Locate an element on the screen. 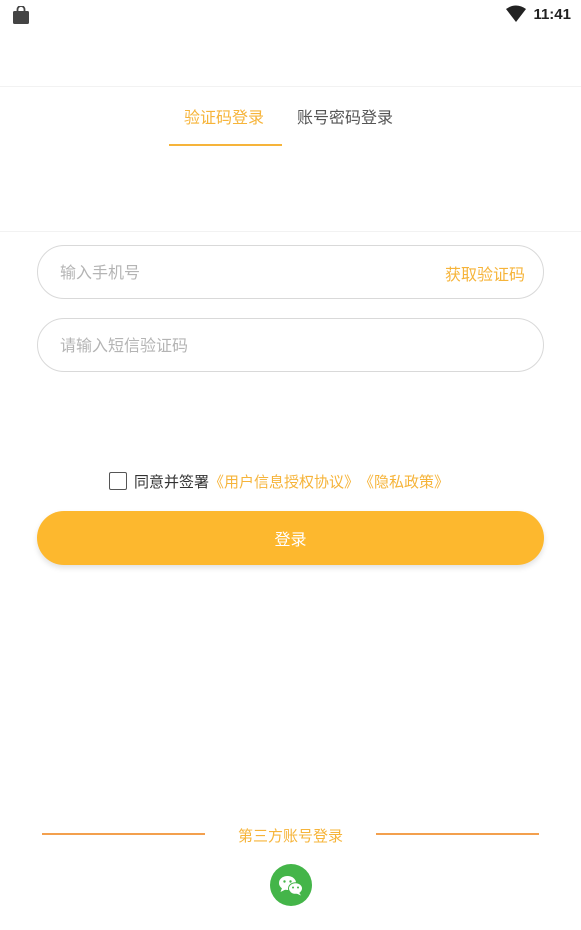  shopping-bag-icon is located at coordinates (21, 15).